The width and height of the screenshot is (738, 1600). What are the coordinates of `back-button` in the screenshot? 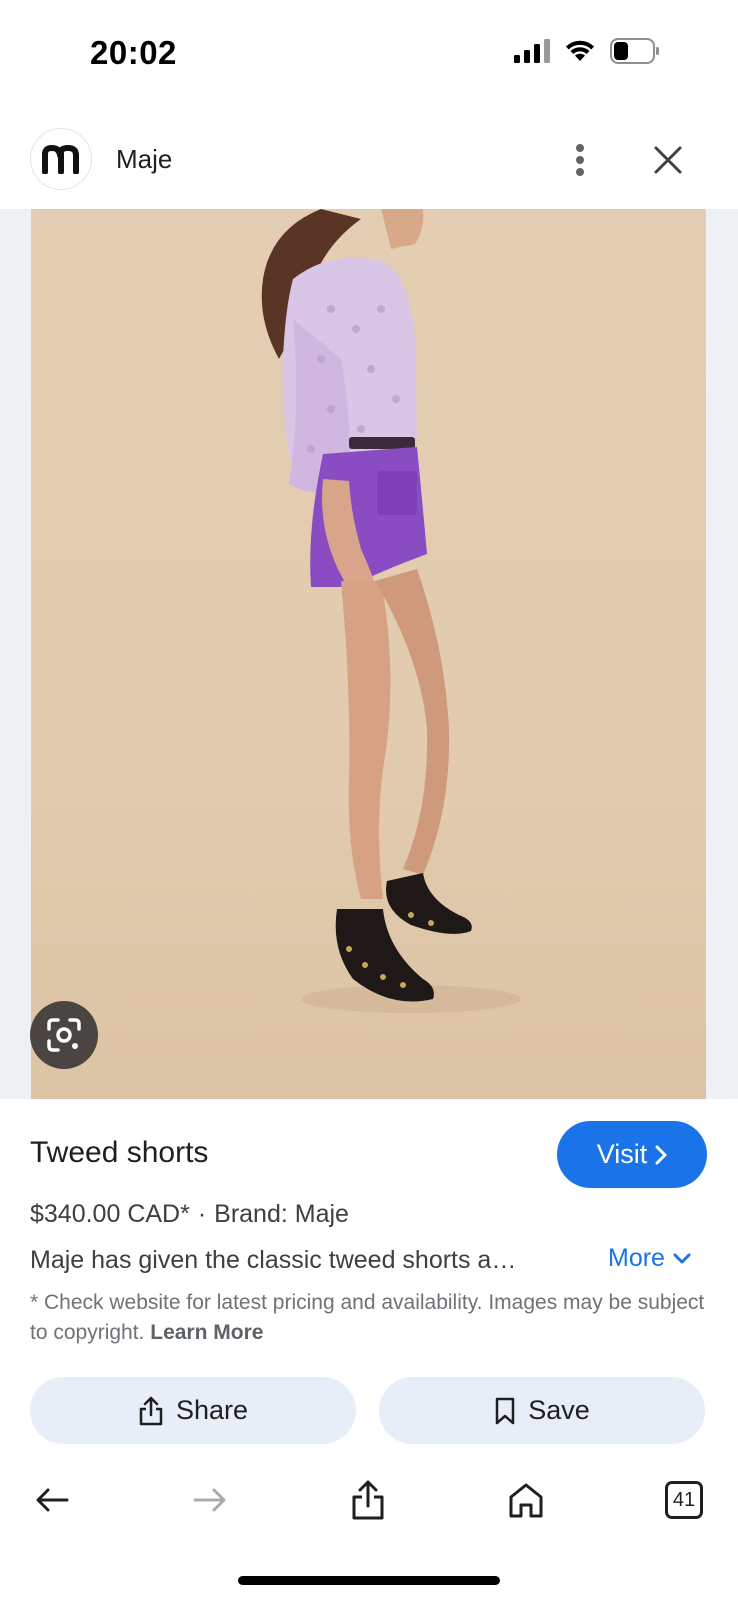 It's located at (52, 1500).